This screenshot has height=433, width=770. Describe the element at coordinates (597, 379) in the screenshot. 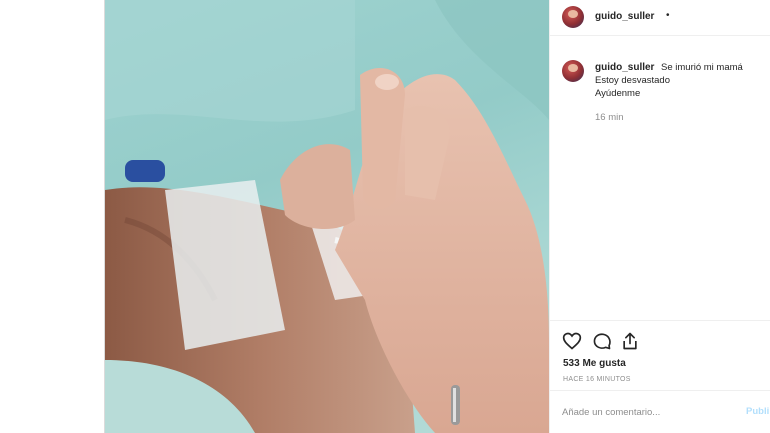

I see `post-time-ago: HACE 16 MINUTOS` at that location.